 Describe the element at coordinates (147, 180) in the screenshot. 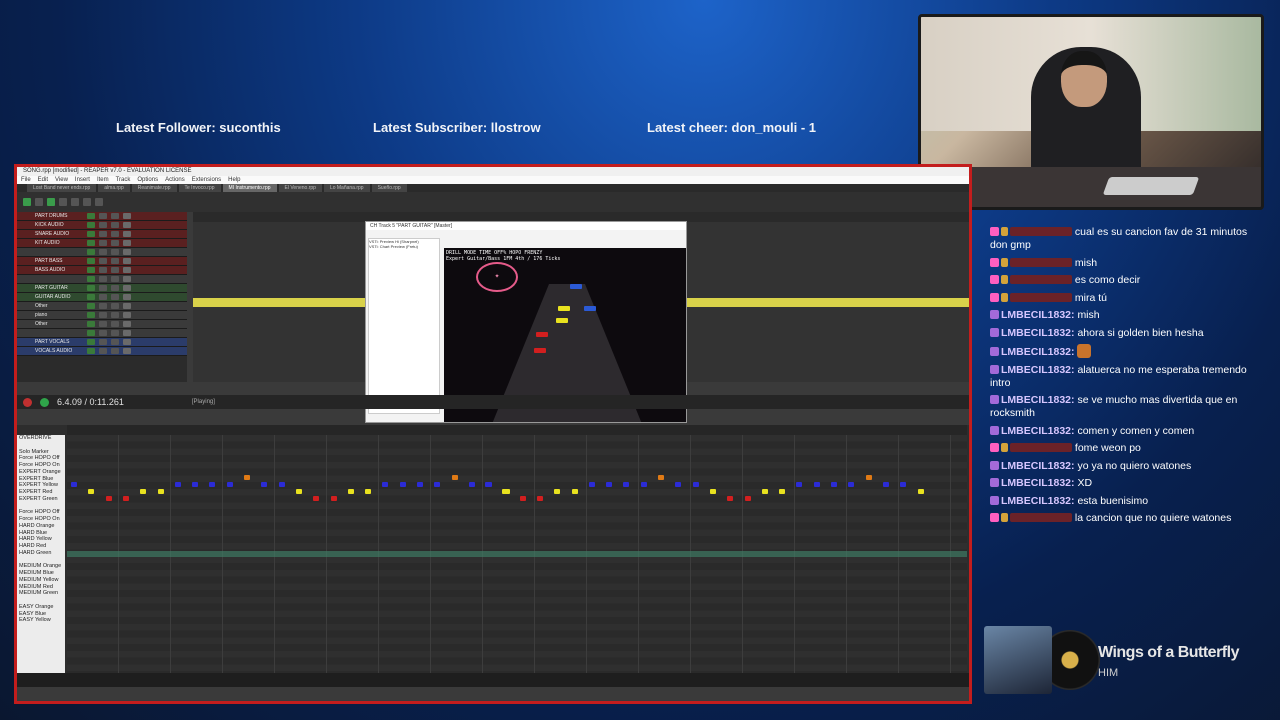

I see `menu-item-options: Options` at that location.